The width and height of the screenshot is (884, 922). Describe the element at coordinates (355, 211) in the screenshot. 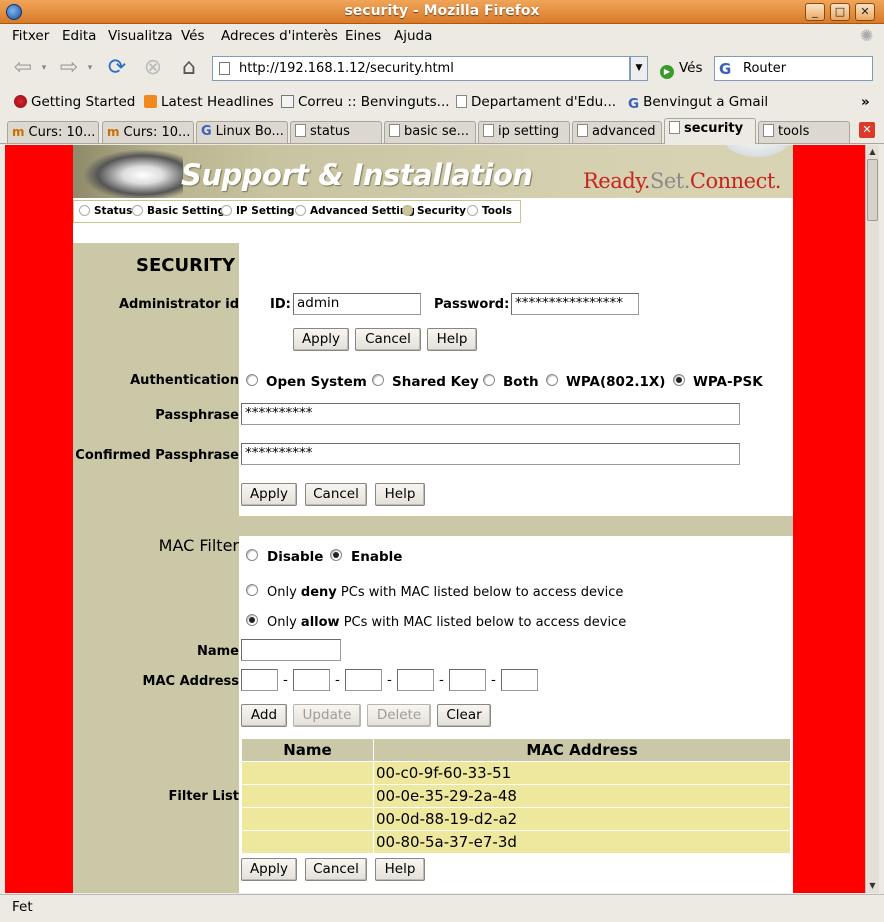

I see `nav-advanced-setting: Advanced Setting` at that location.